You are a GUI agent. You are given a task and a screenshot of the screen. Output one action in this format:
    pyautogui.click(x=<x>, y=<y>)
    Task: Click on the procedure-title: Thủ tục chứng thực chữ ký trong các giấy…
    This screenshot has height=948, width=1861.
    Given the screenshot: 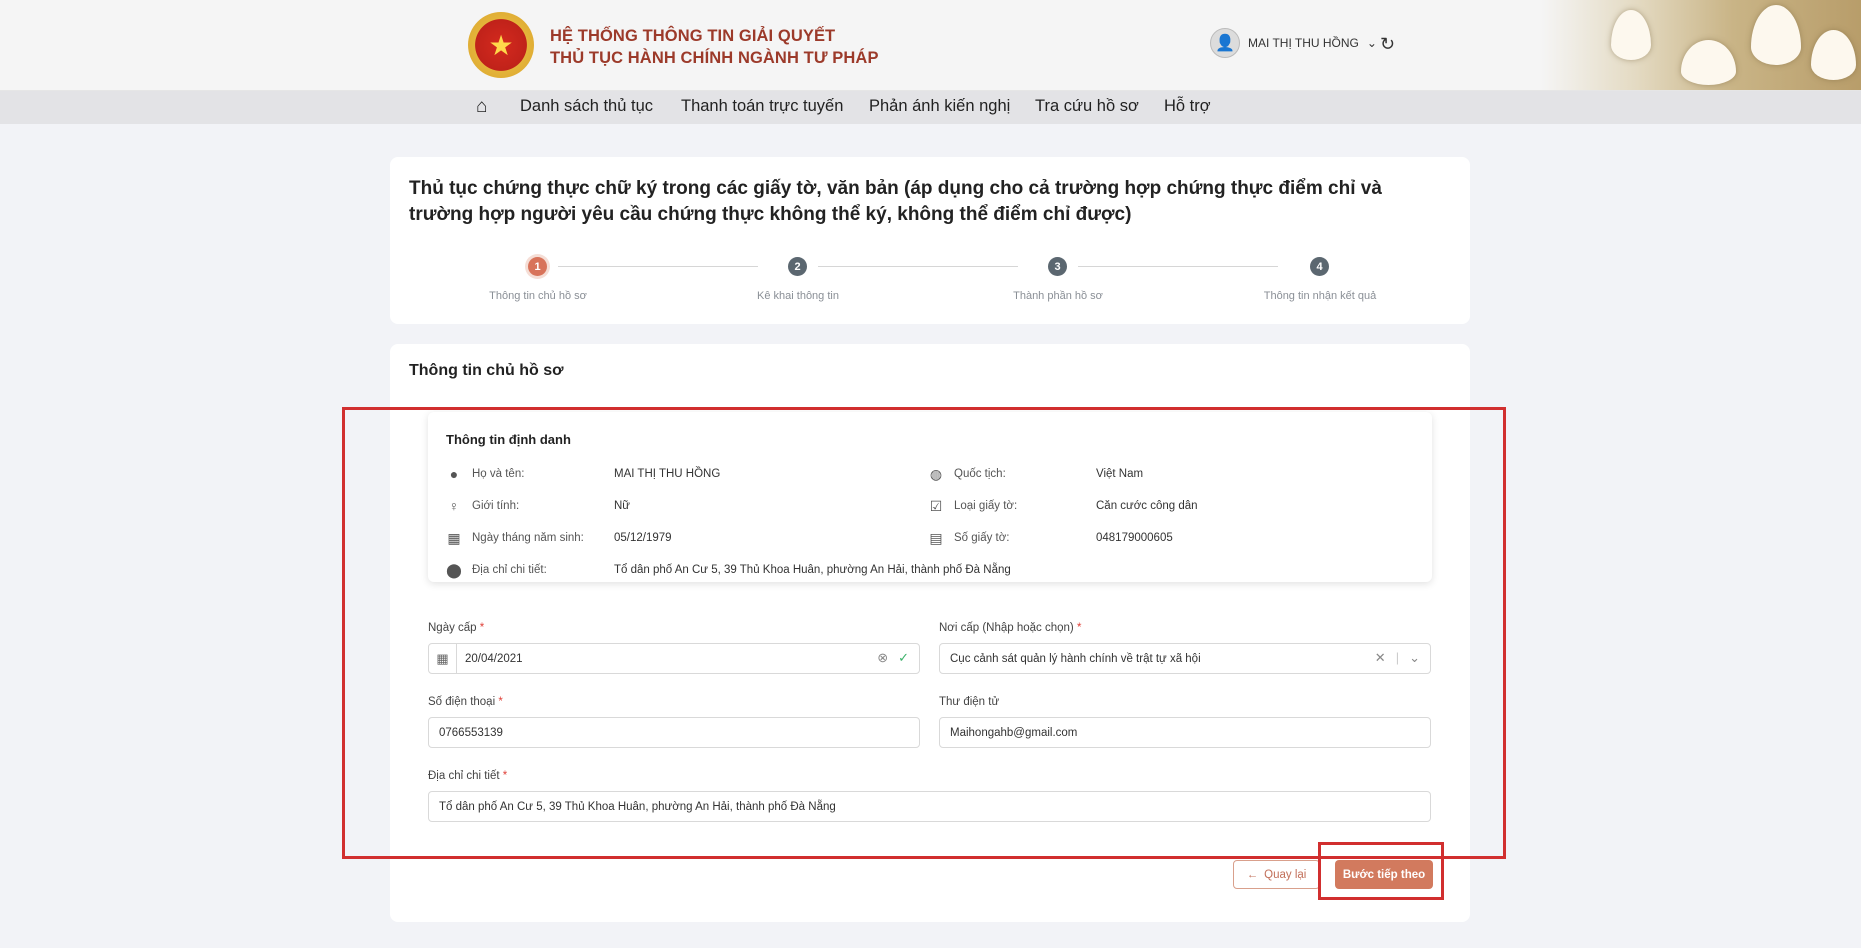 What is the action you would take?
    pyautogui.click(x=895, y=201)
    